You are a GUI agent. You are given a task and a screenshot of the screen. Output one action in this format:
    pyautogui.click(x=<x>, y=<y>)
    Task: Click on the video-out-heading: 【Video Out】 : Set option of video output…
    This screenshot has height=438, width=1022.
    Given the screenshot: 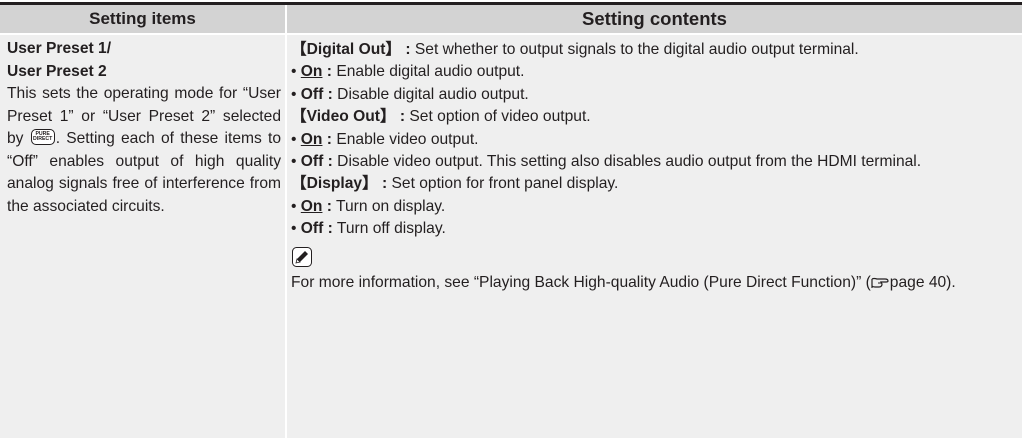 What is the action you would take?
    pyautogui.click(x=652, y=117)
    